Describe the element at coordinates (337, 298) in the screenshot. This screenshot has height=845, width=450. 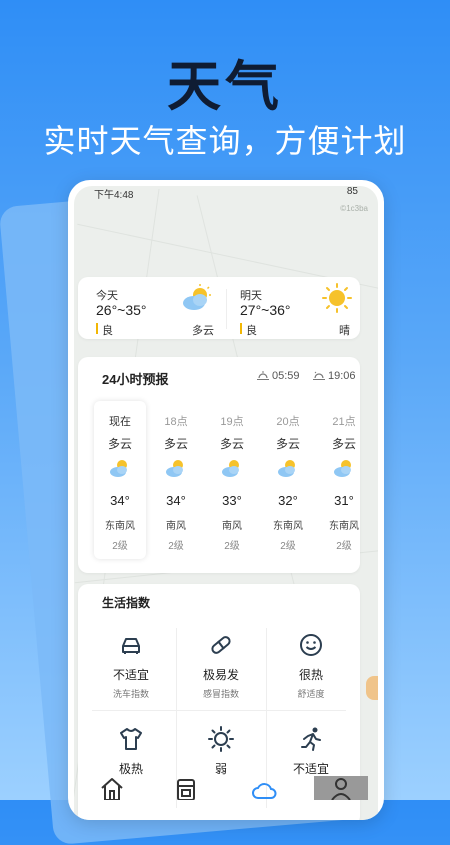
I see `sun-icon` at that location.